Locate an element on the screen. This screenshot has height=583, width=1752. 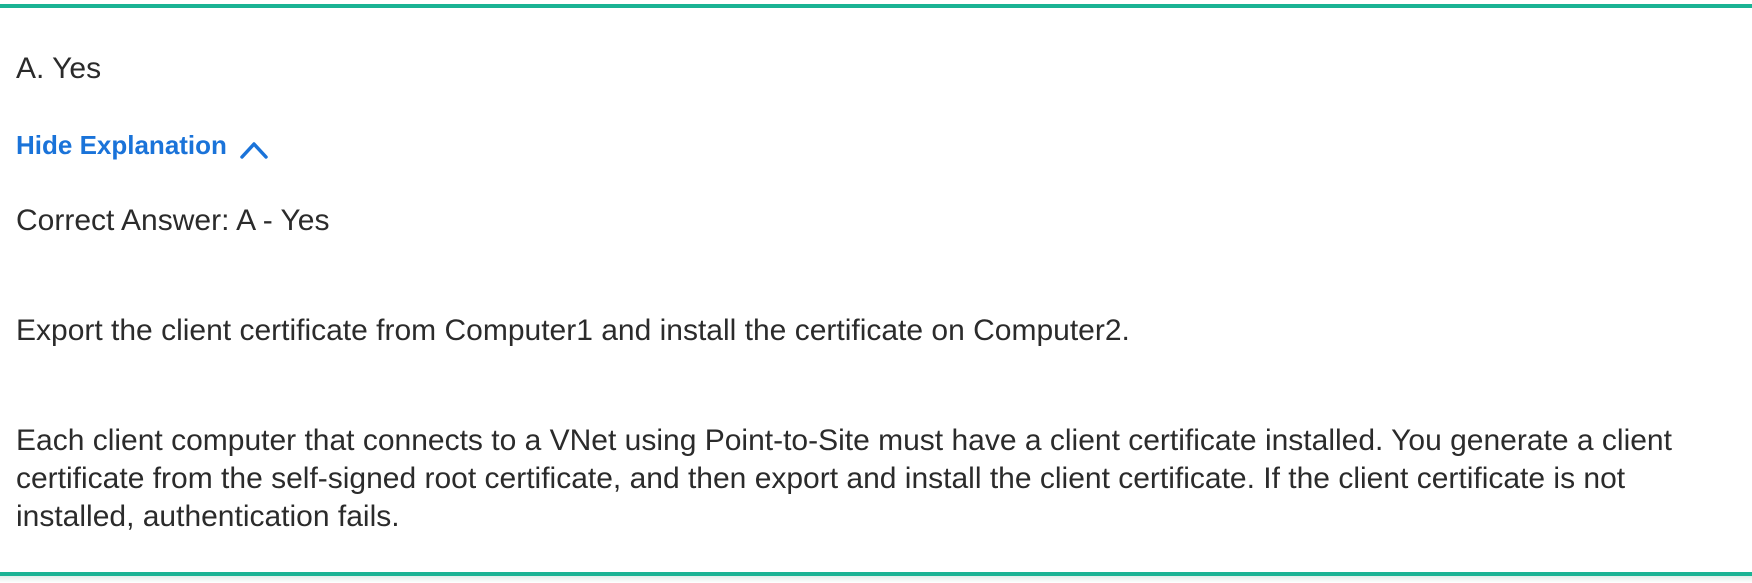
chevron-up-icon is located at coordinates (254, 146).